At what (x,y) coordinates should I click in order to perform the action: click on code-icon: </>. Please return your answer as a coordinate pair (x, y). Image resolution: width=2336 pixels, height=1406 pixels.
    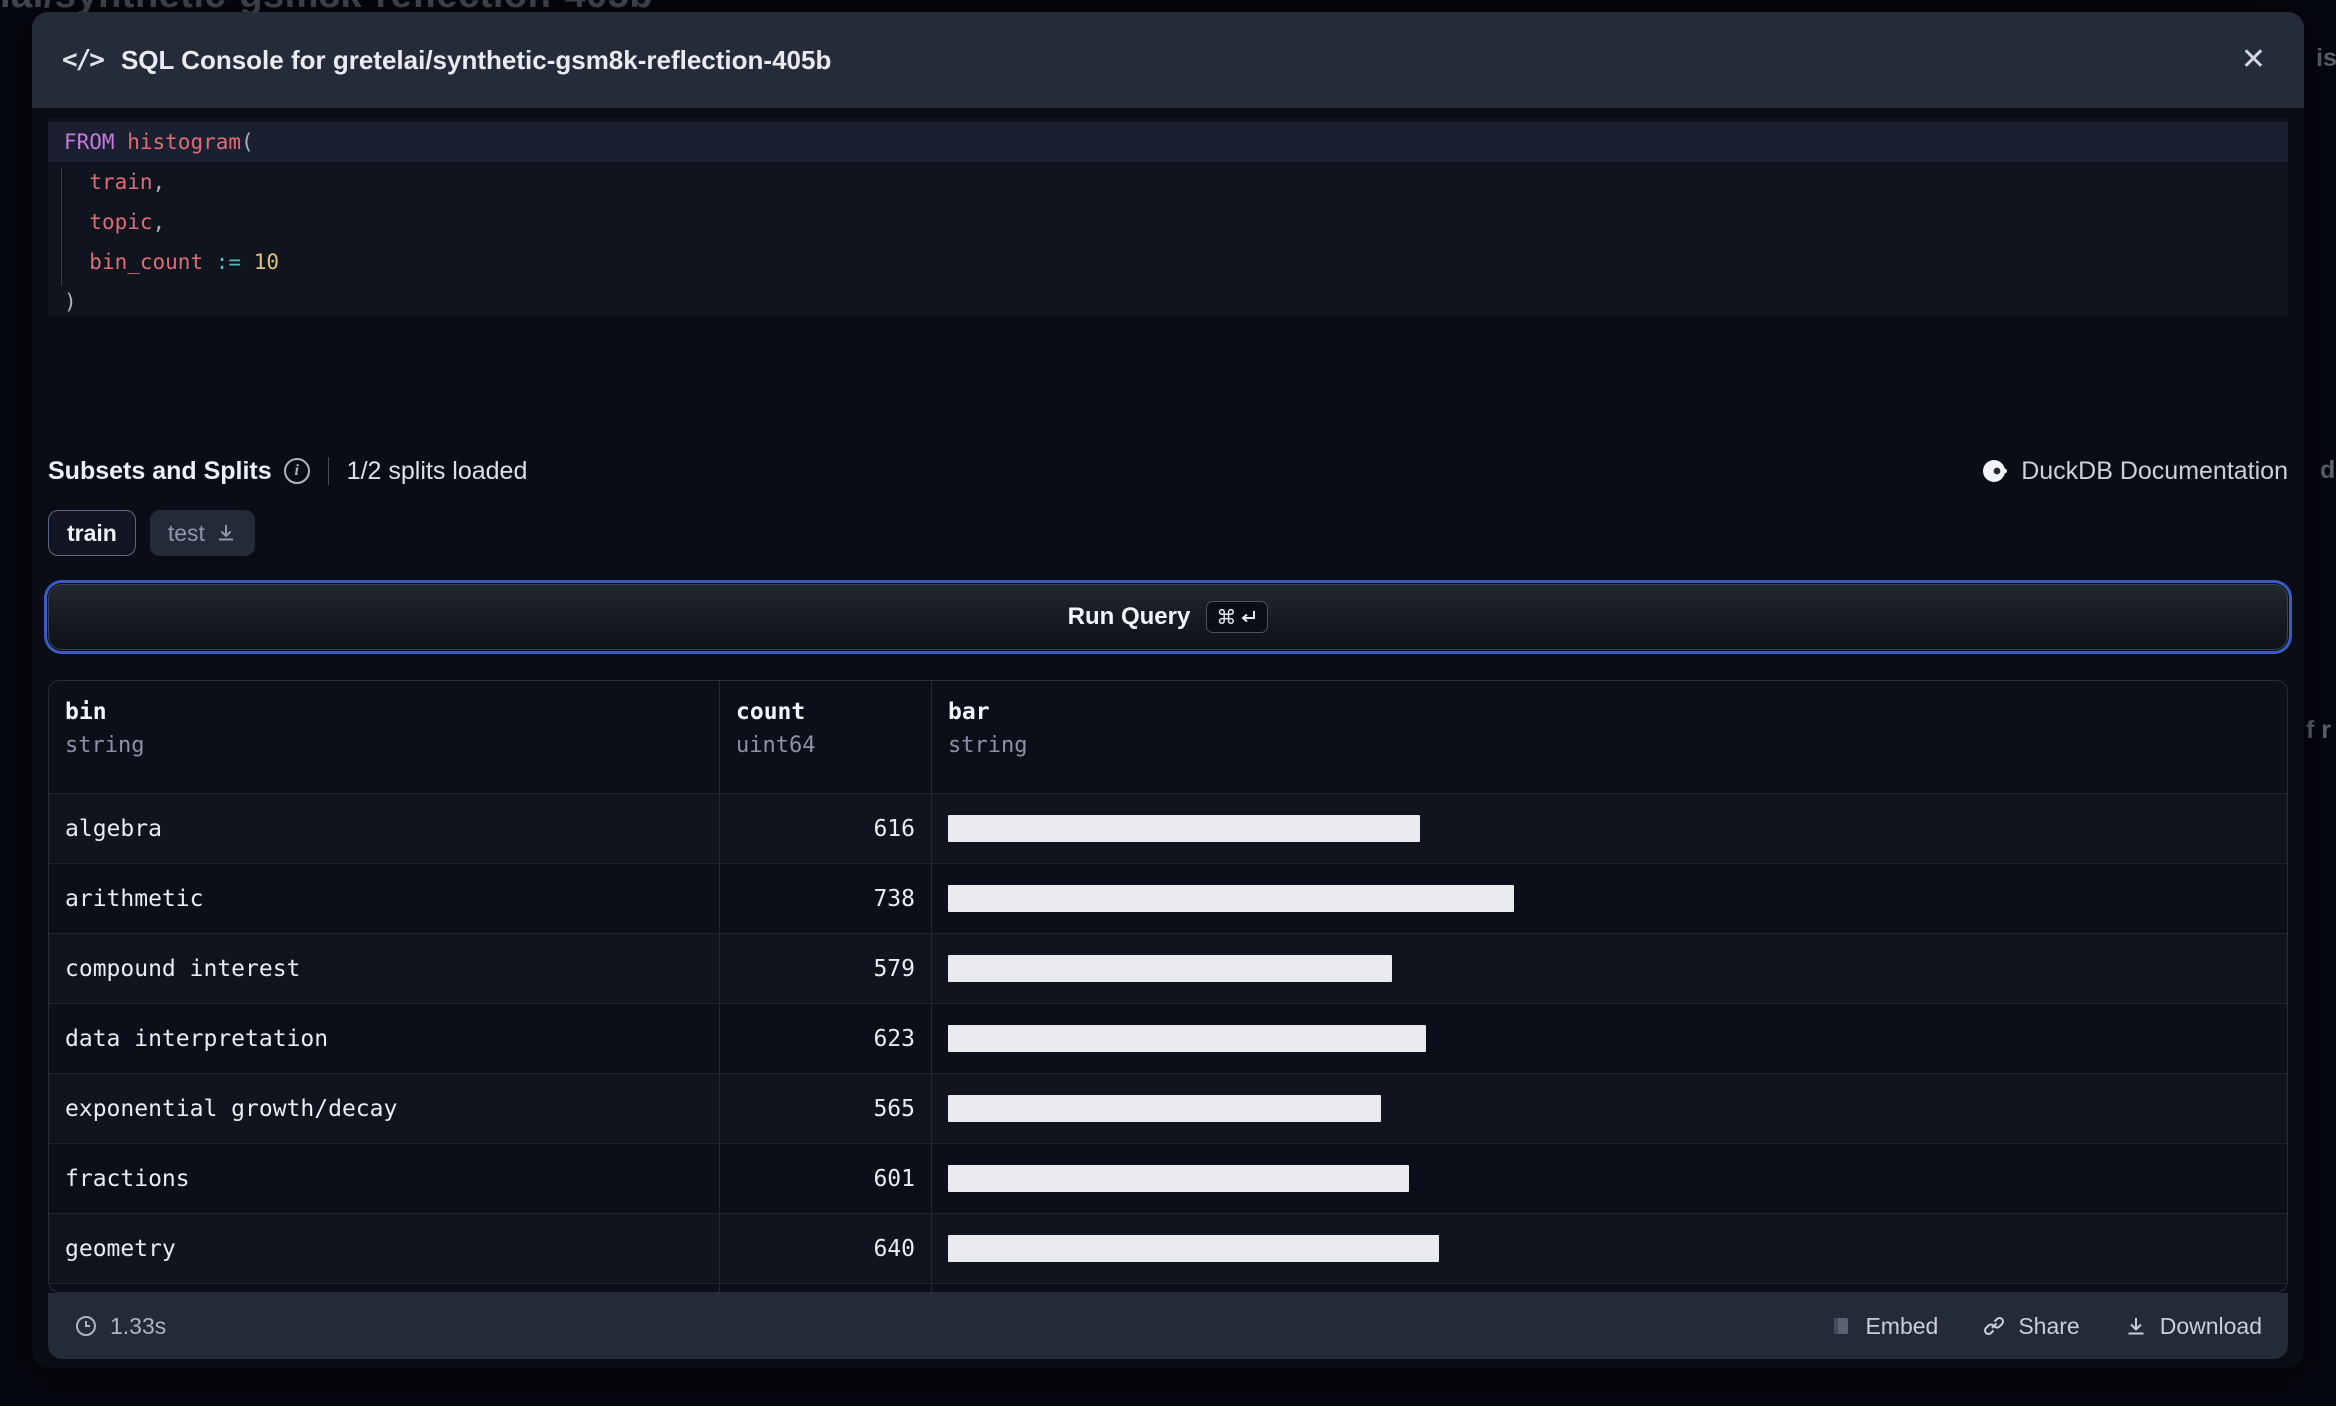
    Looking at the image, I should click on (83, 60).